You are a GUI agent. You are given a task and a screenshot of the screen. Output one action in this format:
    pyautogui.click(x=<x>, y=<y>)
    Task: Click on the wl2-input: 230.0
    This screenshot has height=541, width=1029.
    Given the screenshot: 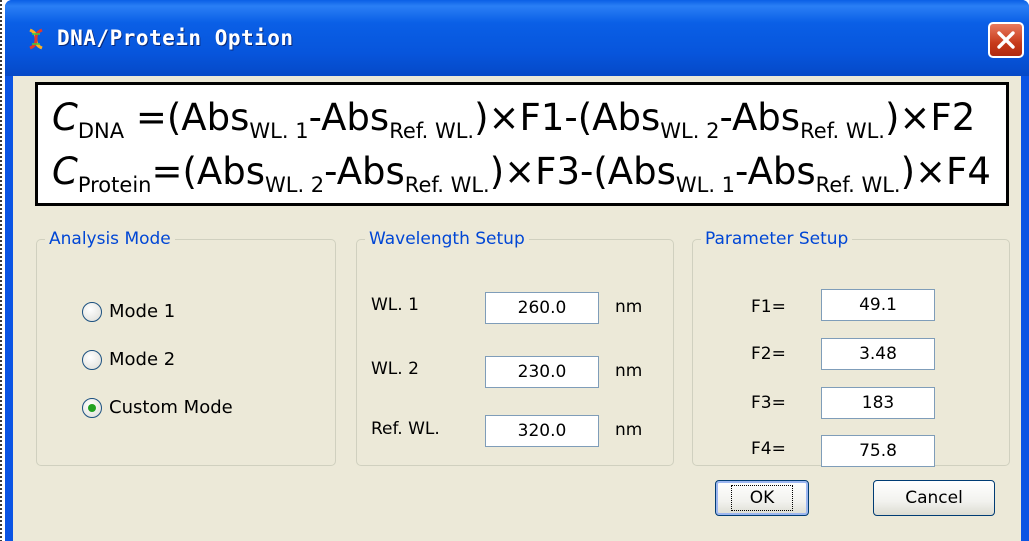 What is the action you would take?
    pyautogui.click(x=542, y=372)
    